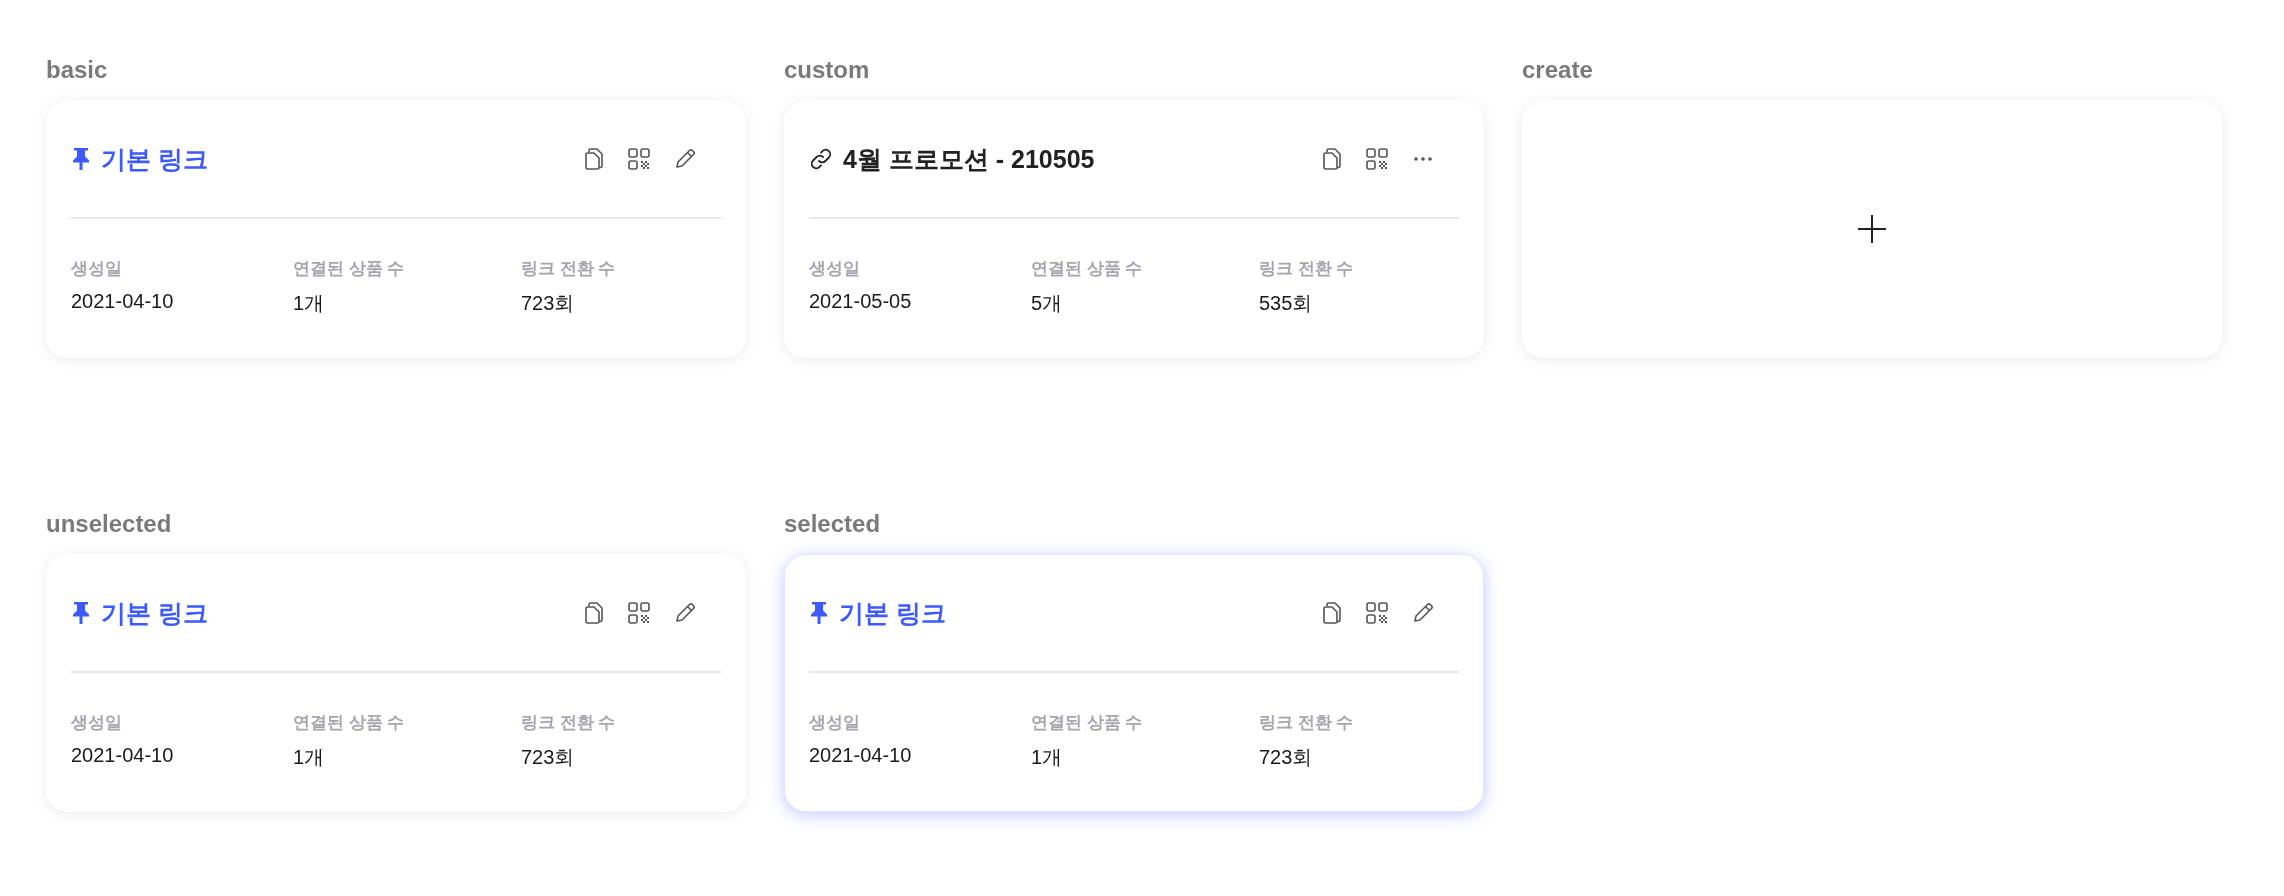  What do you see at coordinates (833, 524) in the screenshot?
I see `section-label: selected` at bounding box center [833, 524].